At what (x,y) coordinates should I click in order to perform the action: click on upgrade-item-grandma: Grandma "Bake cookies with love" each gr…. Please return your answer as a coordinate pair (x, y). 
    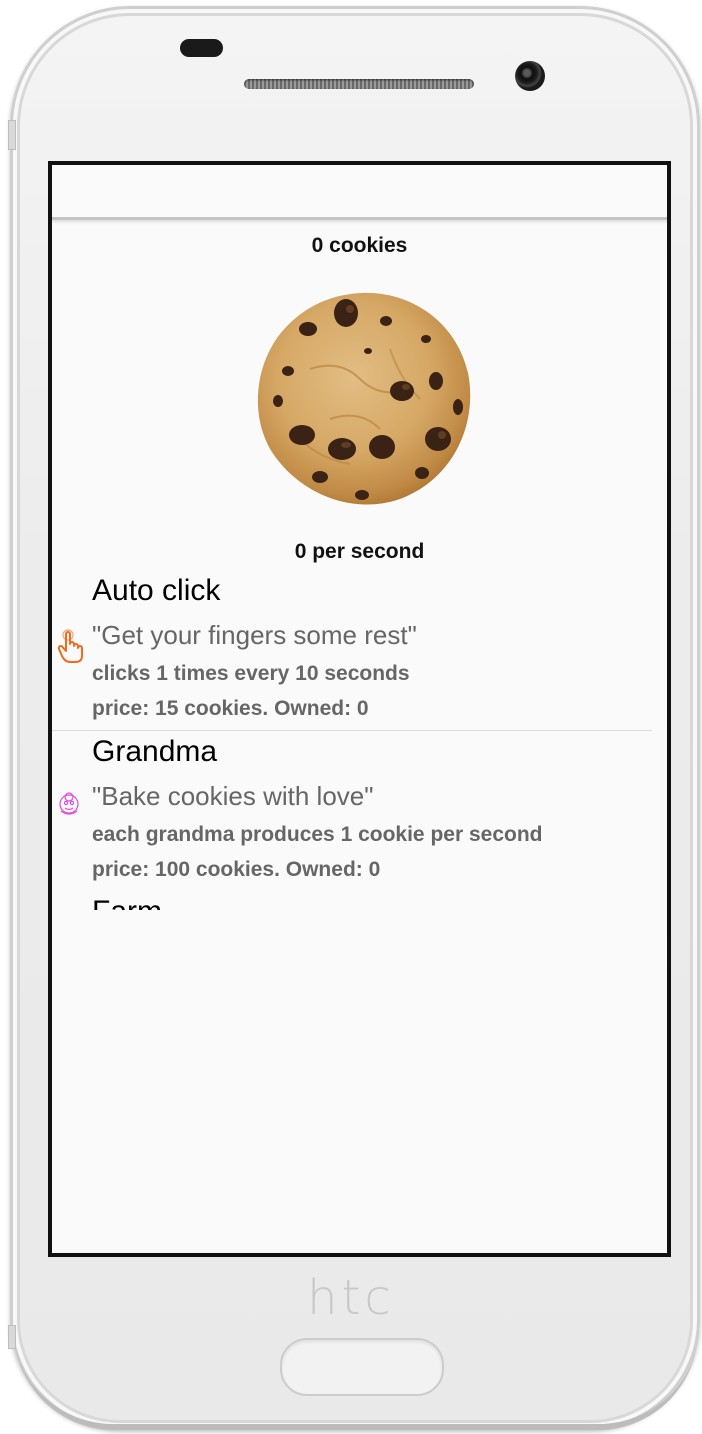
    Looking at the image, I should click on (359, 811).